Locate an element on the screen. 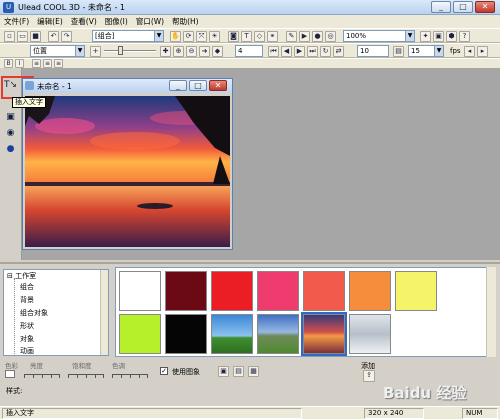 The height and width of the screenshot is (419, 500). swatch-white is located at coordinates (140, 291).